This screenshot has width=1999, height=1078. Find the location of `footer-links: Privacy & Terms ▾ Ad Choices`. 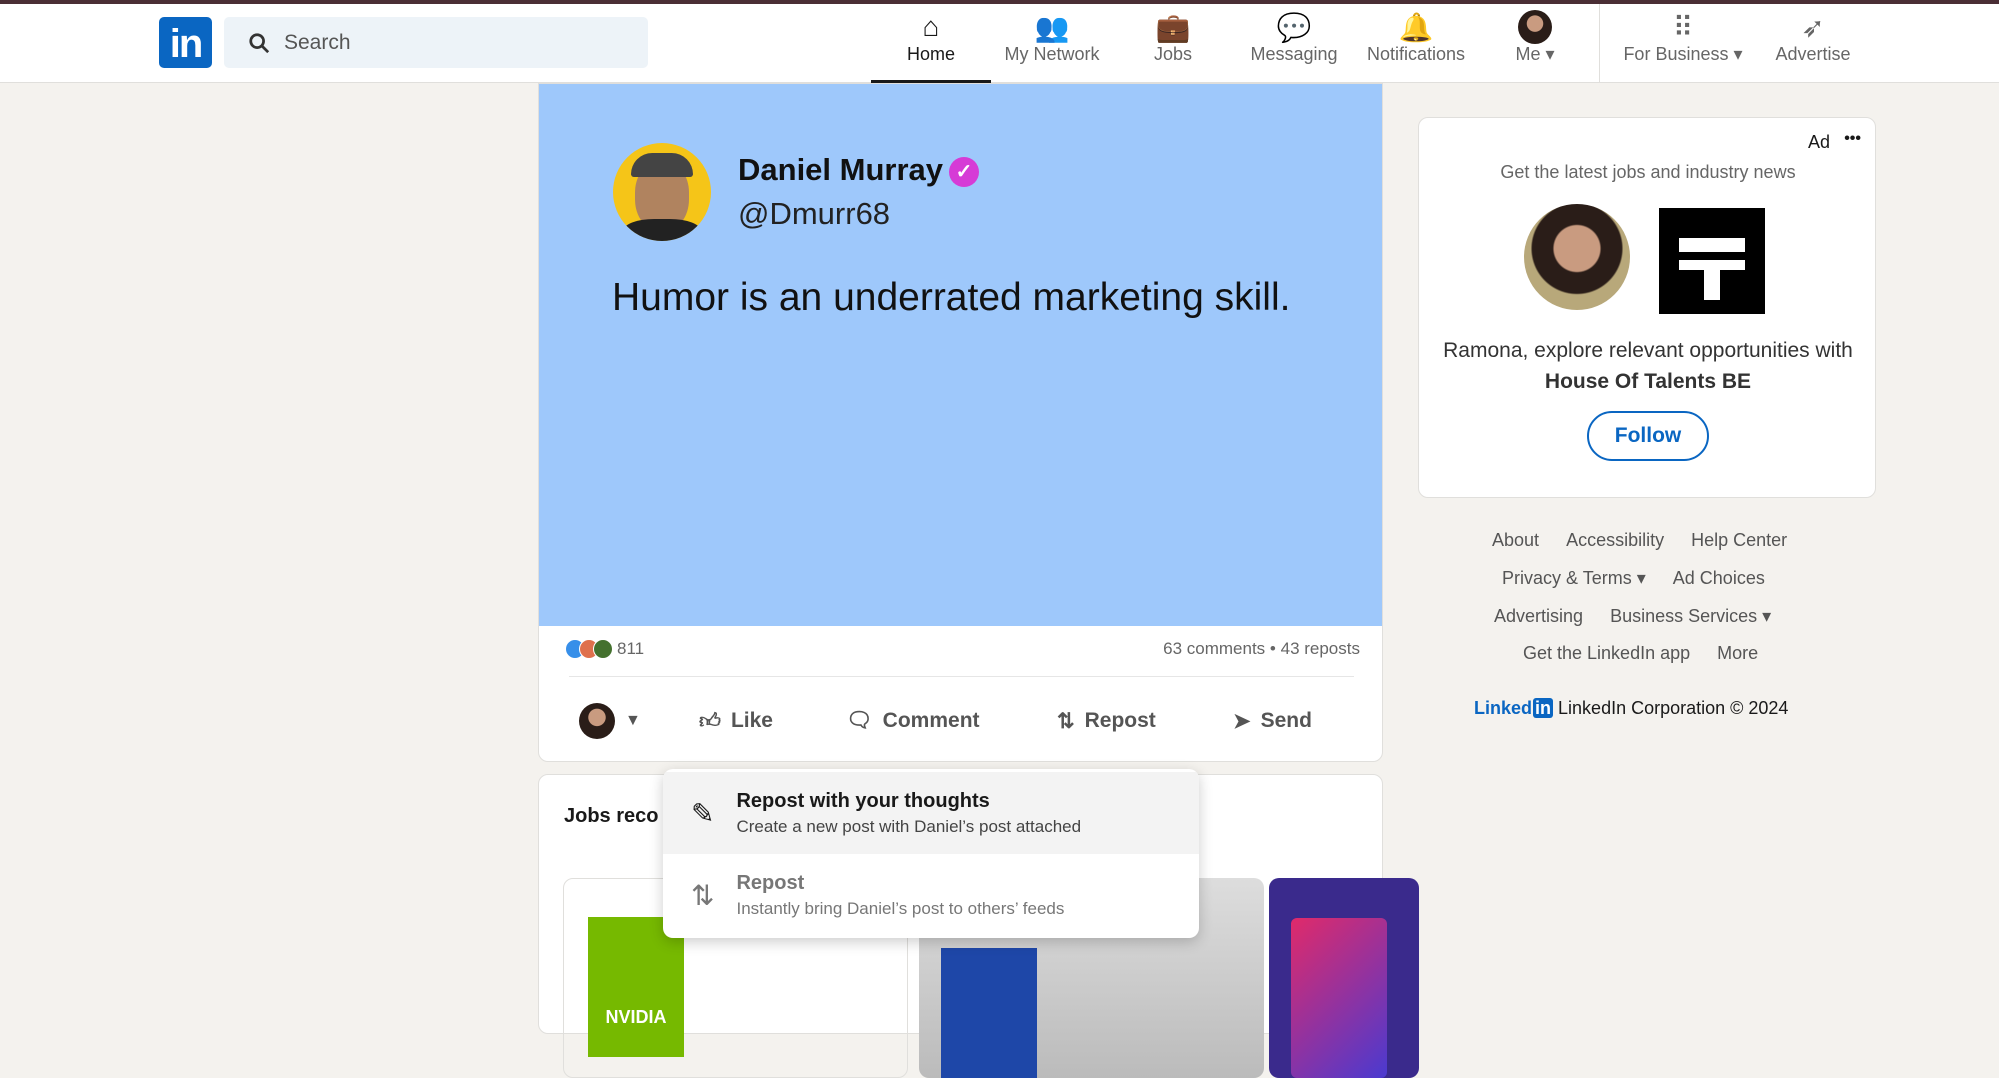

footer-links: Privacy & Terms ▾ Ad Choices is located at coordinates (1633, 578).